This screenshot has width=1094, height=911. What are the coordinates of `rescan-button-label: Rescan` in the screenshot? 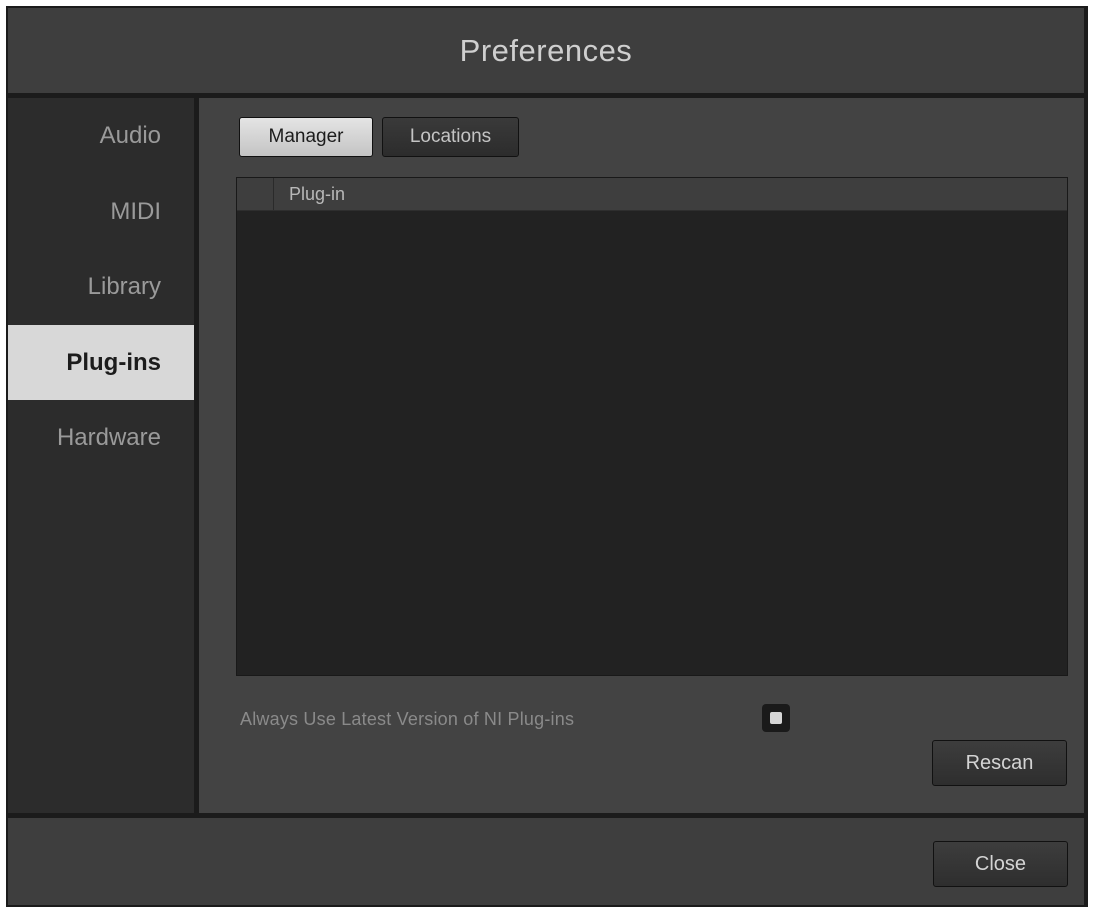 It's located at (999, 762).